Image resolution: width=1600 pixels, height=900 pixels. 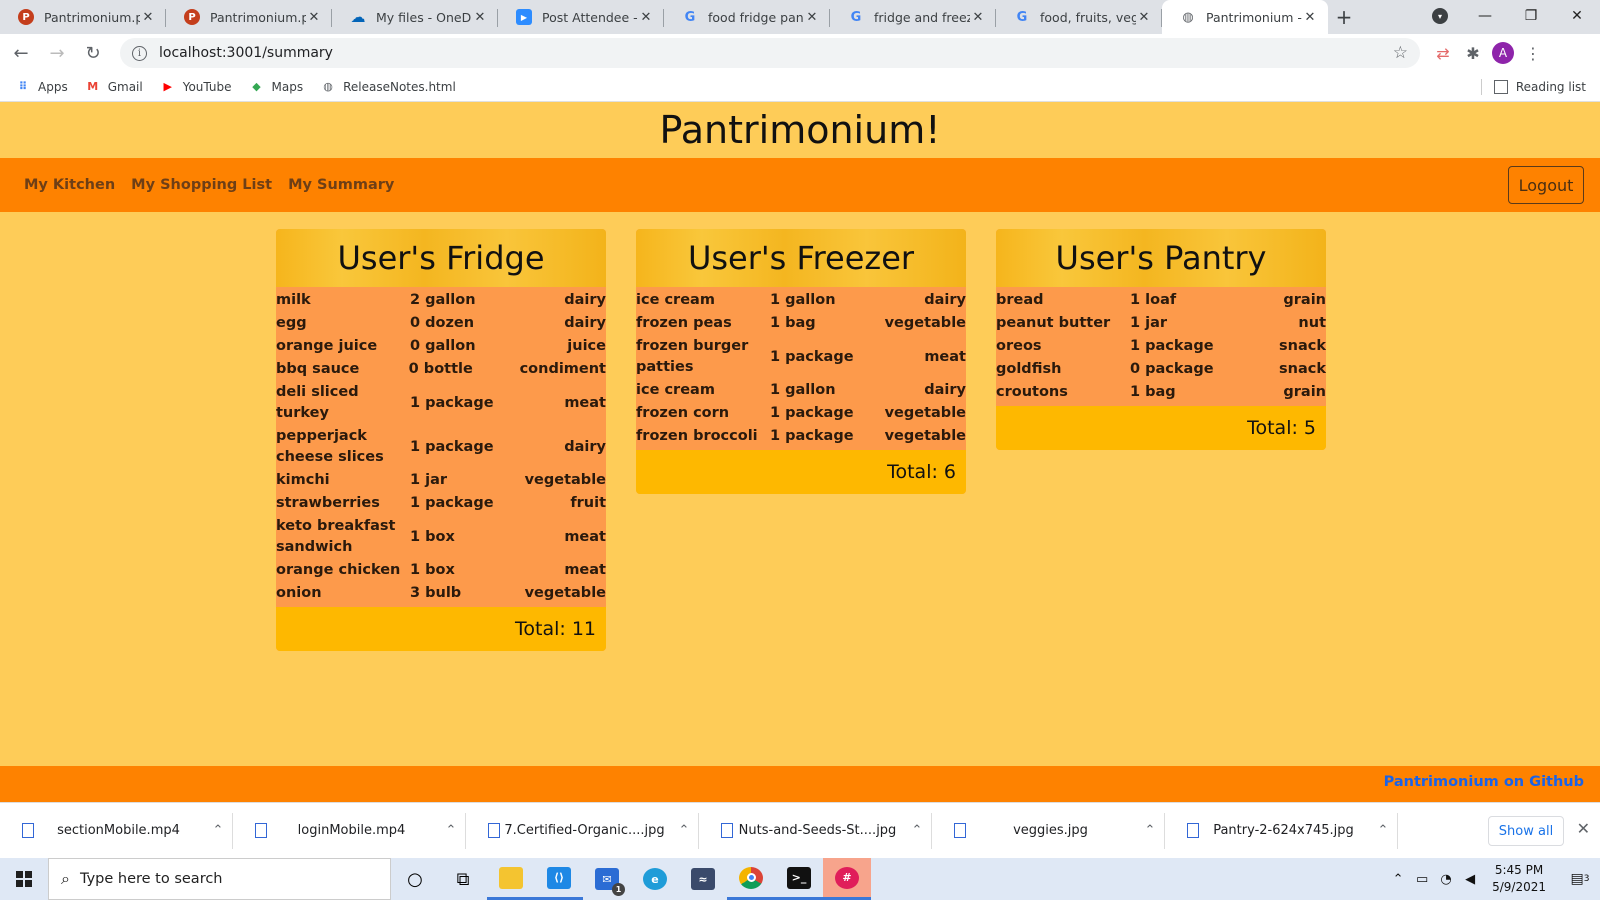 I want to click on battery-icon: ▭, so click(x=1422, y=879).